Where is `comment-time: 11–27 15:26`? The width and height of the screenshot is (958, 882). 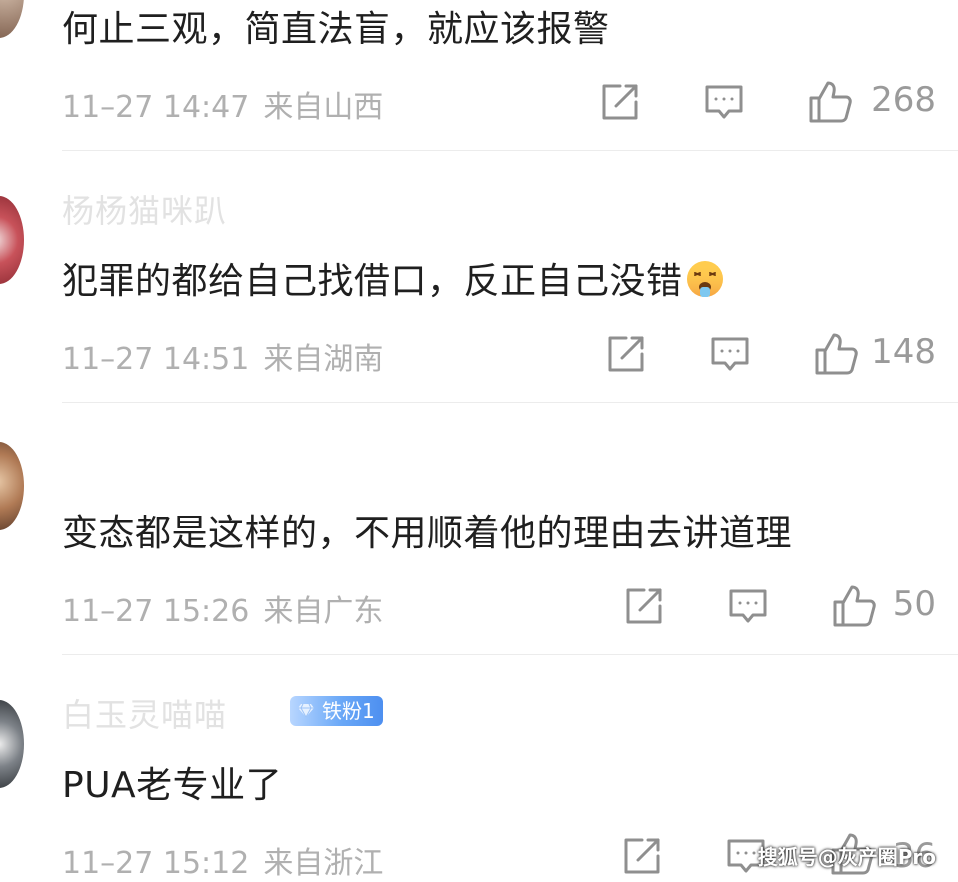
comment-time: 11–27 15:26 is located at coordinates (156, 611).